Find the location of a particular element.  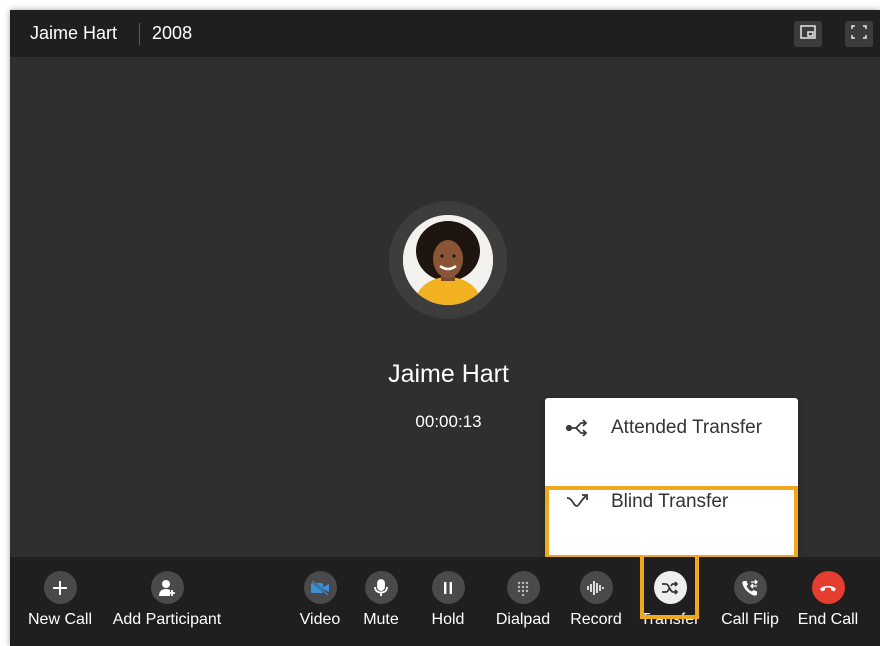

fullscreen-button is located at coordinates (859, 34).